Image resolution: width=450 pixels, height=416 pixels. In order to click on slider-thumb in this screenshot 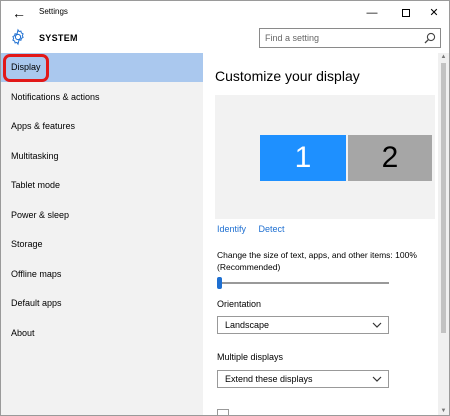, I will do `click(219, 283)`.